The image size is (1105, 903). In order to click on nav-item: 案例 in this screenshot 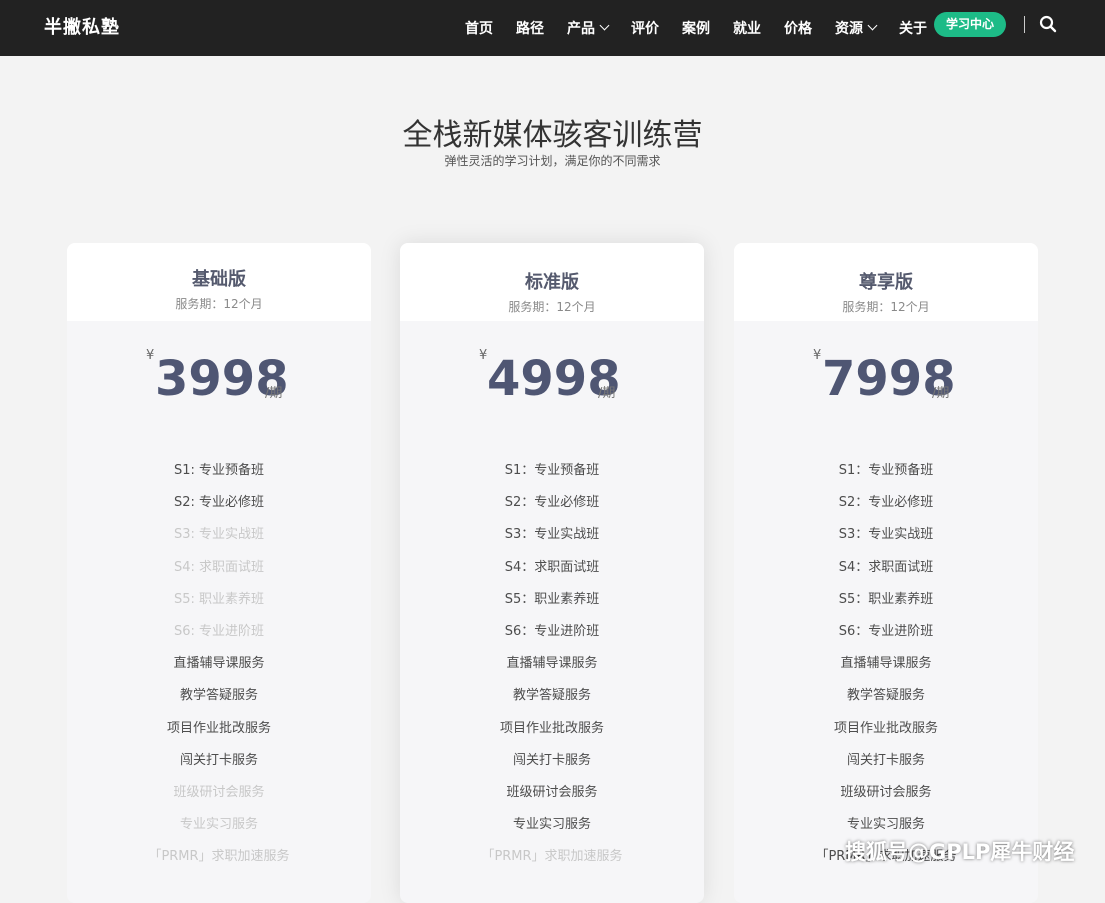, I will do `click(696, 28)`.